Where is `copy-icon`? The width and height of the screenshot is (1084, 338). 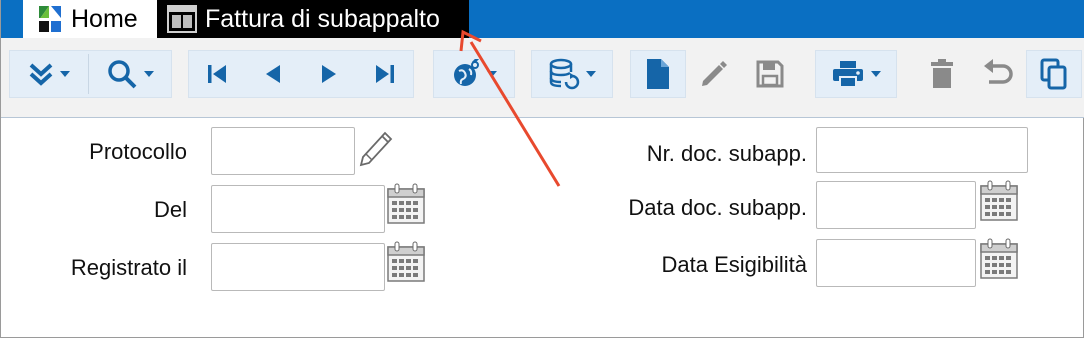 copy-icon is located at coordinates (1054, 74).